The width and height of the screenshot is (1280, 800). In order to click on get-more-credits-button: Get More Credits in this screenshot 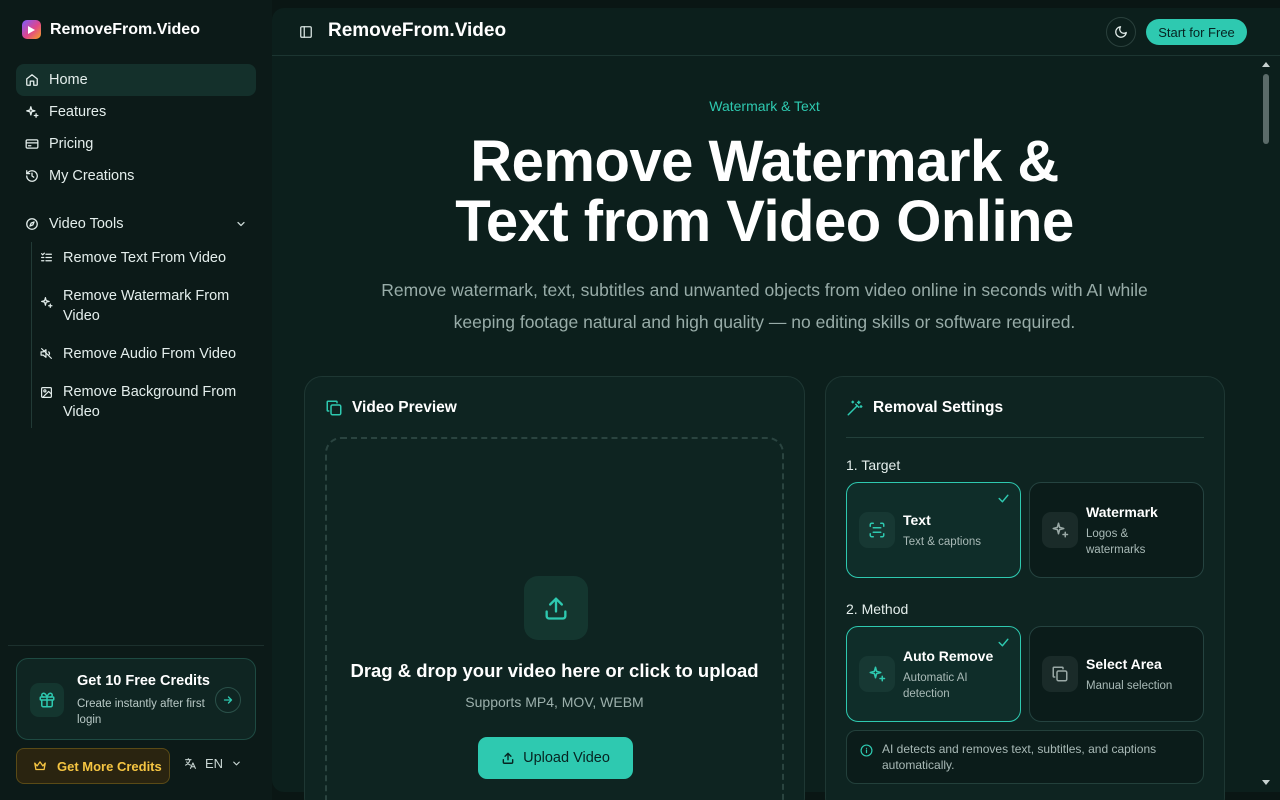, I will do `click(93, 766)`.